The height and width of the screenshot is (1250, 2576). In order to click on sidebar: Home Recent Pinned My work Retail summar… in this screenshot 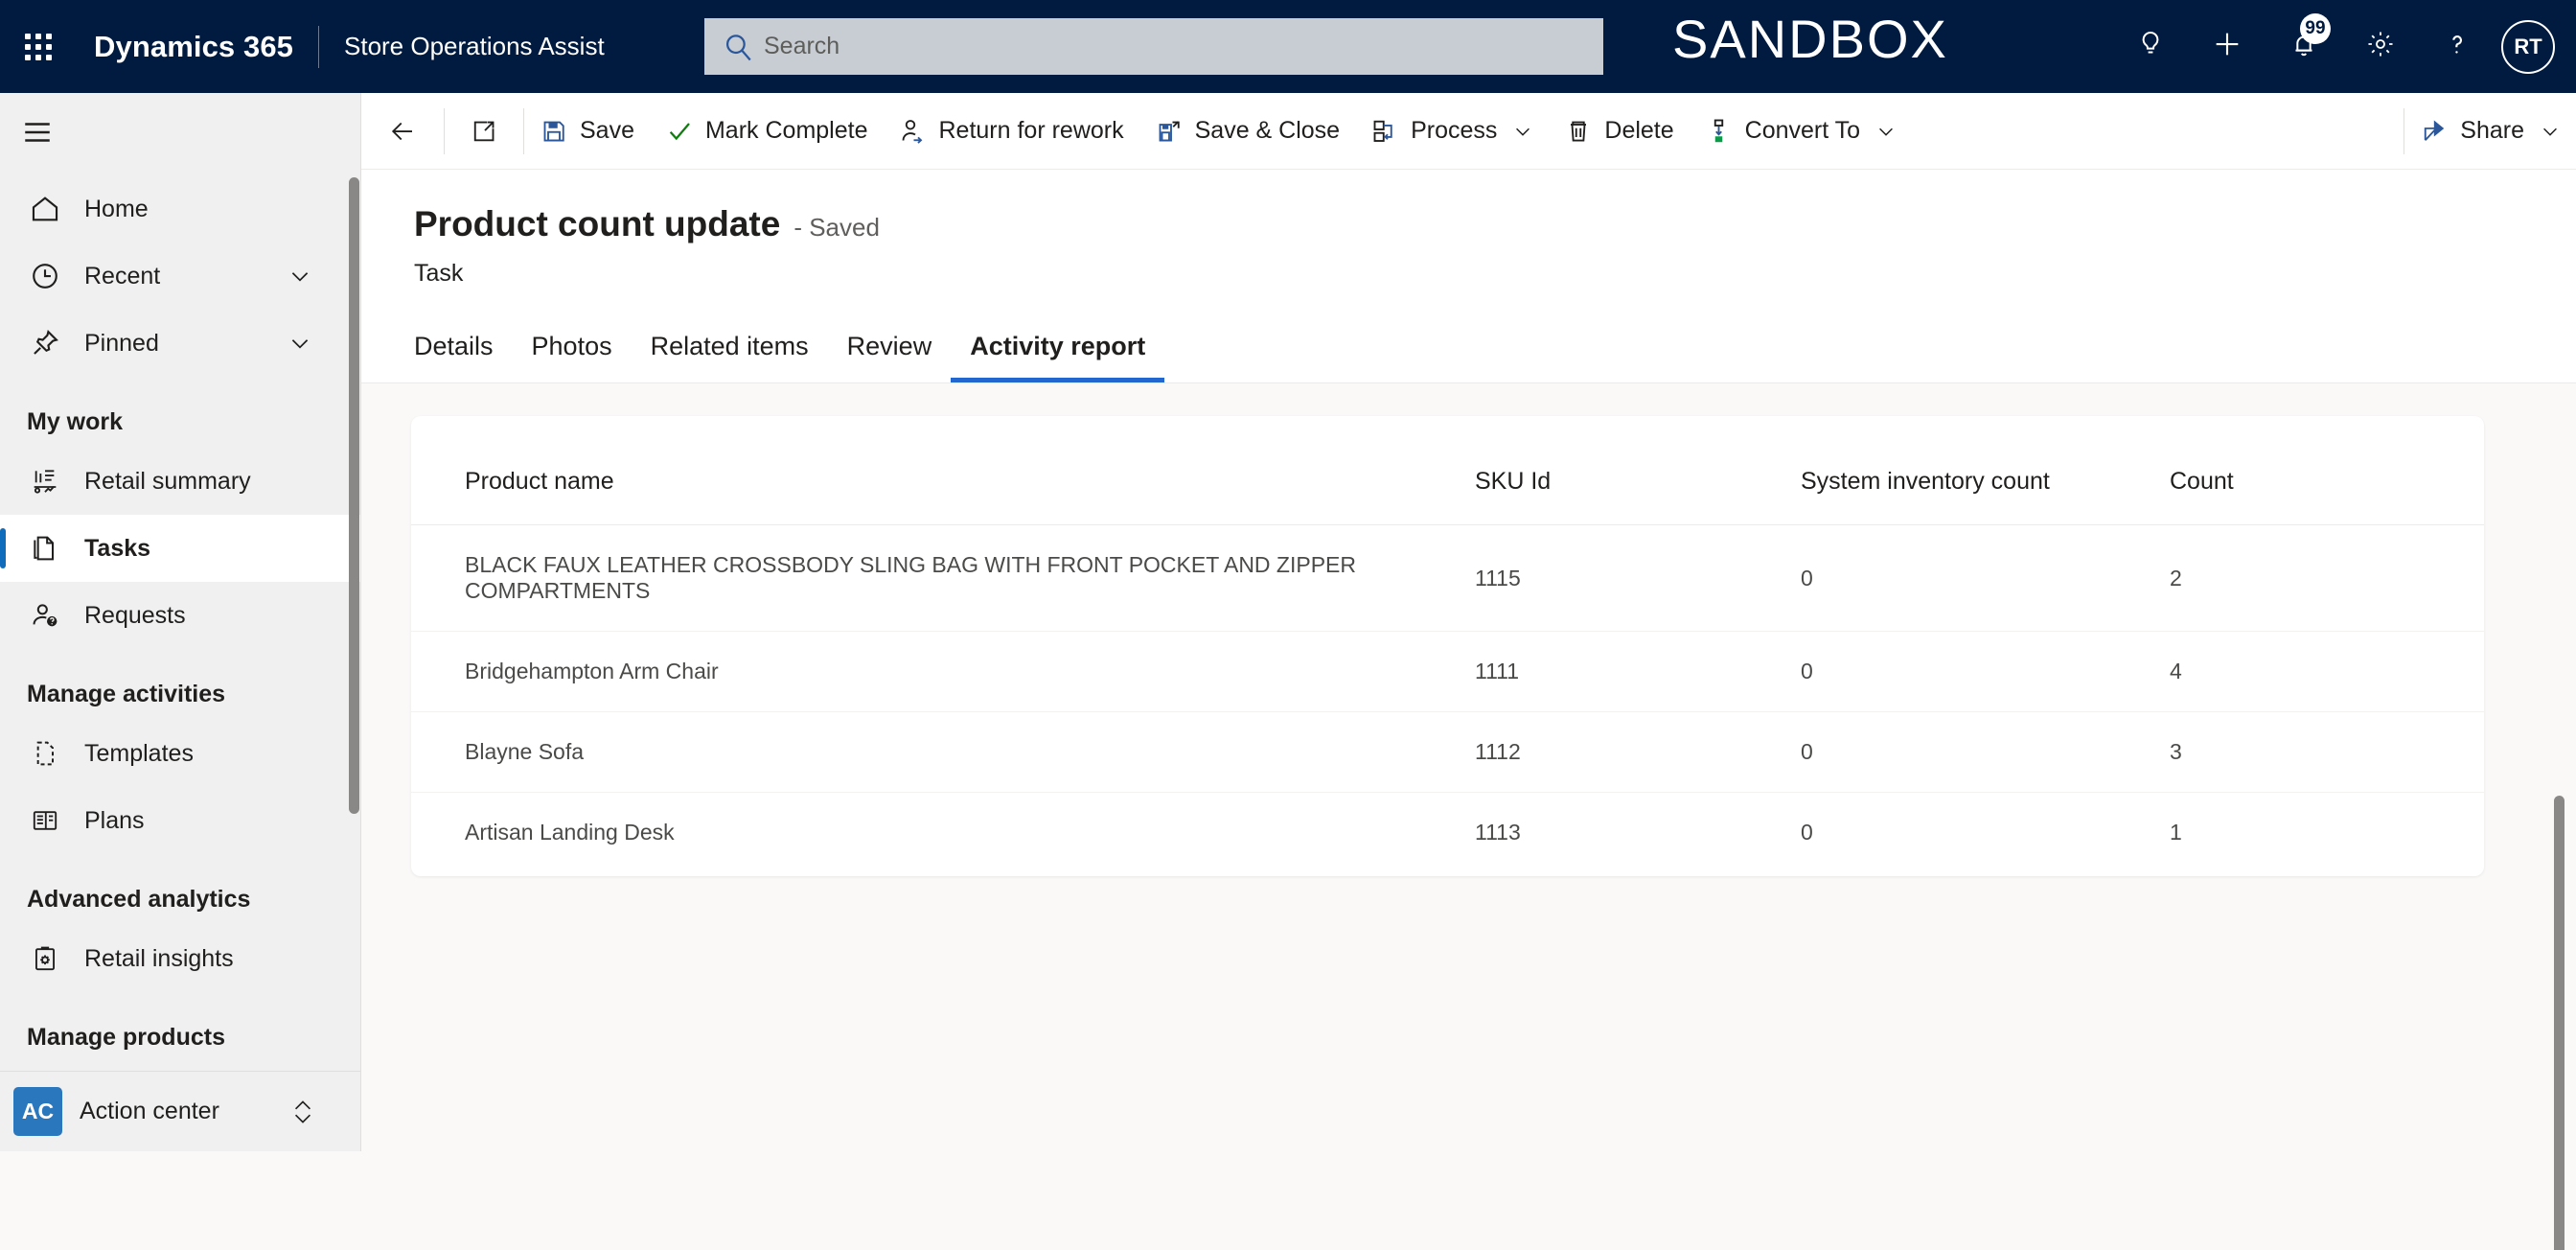, I will do `click(181, 622)`.